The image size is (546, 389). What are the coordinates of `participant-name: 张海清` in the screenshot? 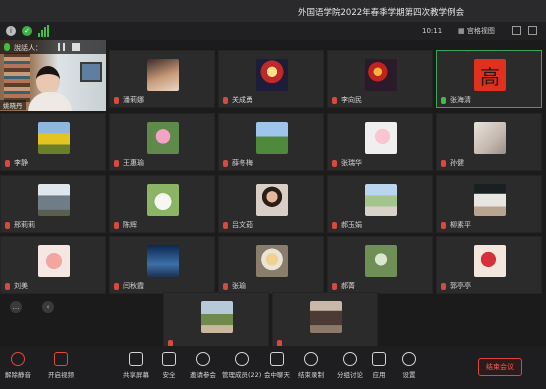 It's located at (456, 100).